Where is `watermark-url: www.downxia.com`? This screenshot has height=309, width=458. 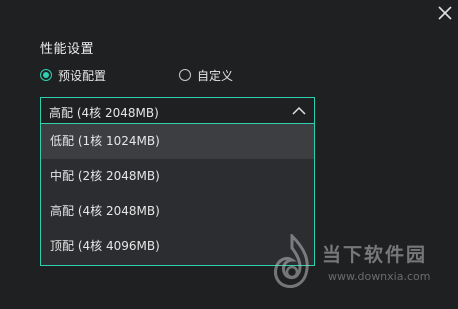
watermark-url: www.downxia.com is located at coordinates (379, 276).